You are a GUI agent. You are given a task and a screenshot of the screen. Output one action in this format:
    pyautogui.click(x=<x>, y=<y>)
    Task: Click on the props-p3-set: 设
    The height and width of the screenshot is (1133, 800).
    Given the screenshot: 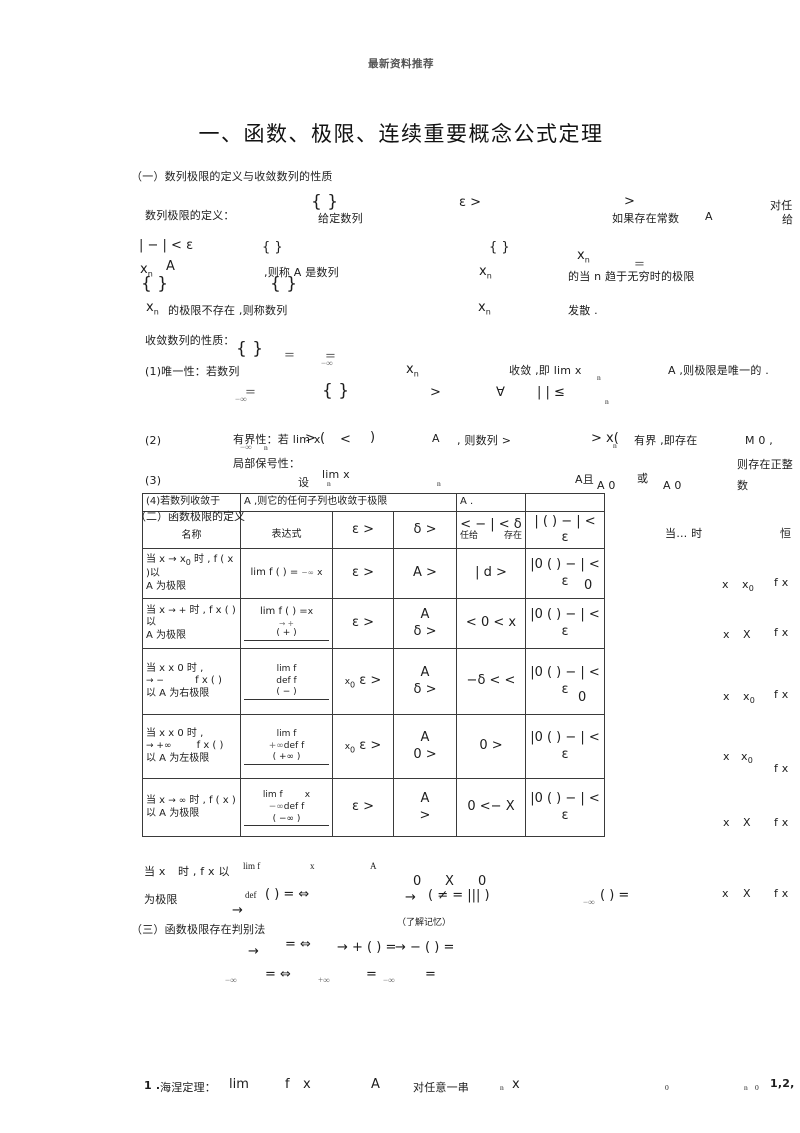 What is the action you would take?
    pyautogui.click(x=304, y=482)
    